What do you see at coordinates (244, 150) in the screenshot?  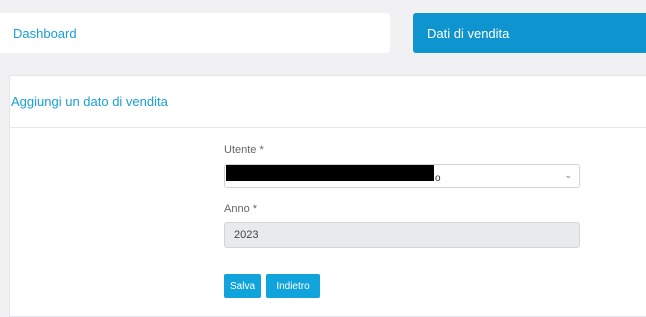 I see `user-field-label: Utente *` at bounding box center [244, 150].